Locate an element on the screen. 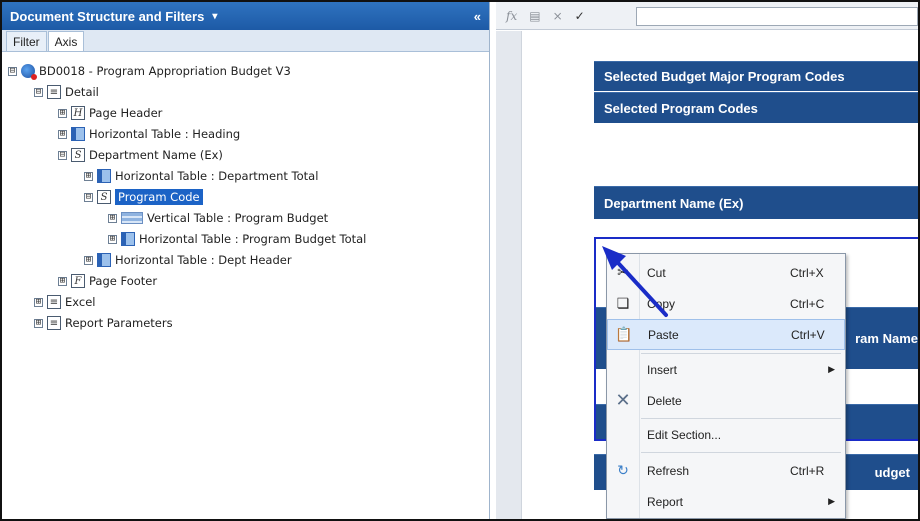 The height and width of the screenshot is (521, 920). tree-item-label: Report Parameters is located at coordinates (119, 323).